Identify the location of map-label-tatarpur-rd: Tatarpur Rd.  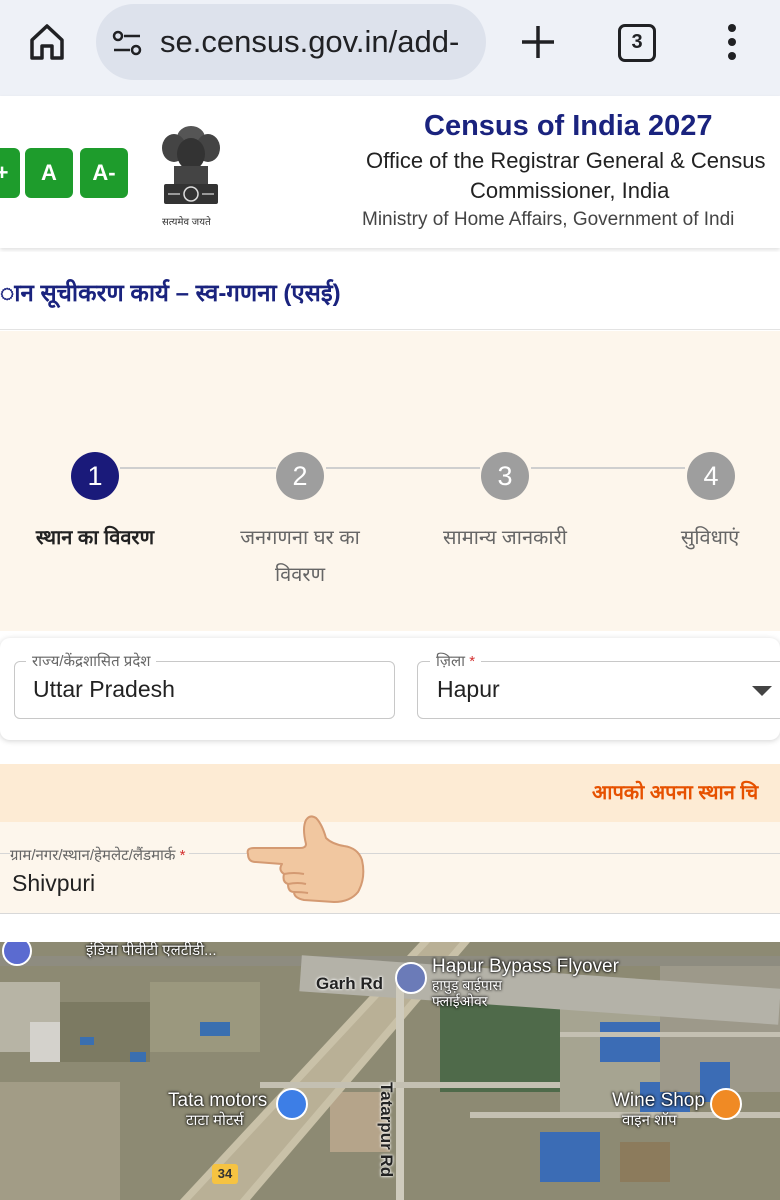
(386, 1130).